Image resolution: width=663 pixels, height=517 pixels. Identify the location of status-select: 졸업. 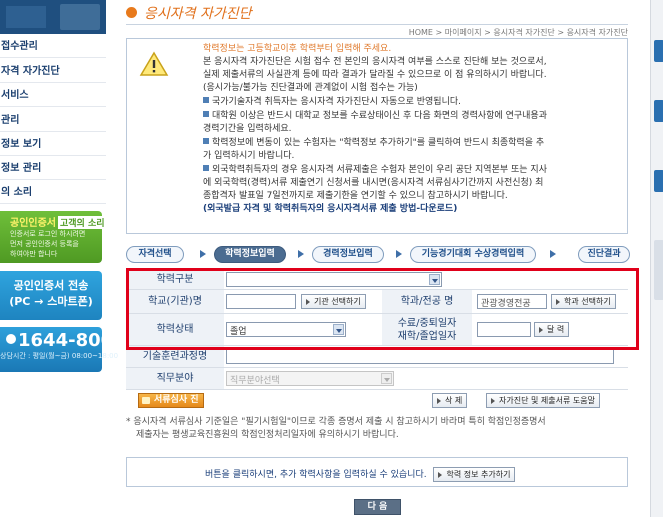
(286, 329).